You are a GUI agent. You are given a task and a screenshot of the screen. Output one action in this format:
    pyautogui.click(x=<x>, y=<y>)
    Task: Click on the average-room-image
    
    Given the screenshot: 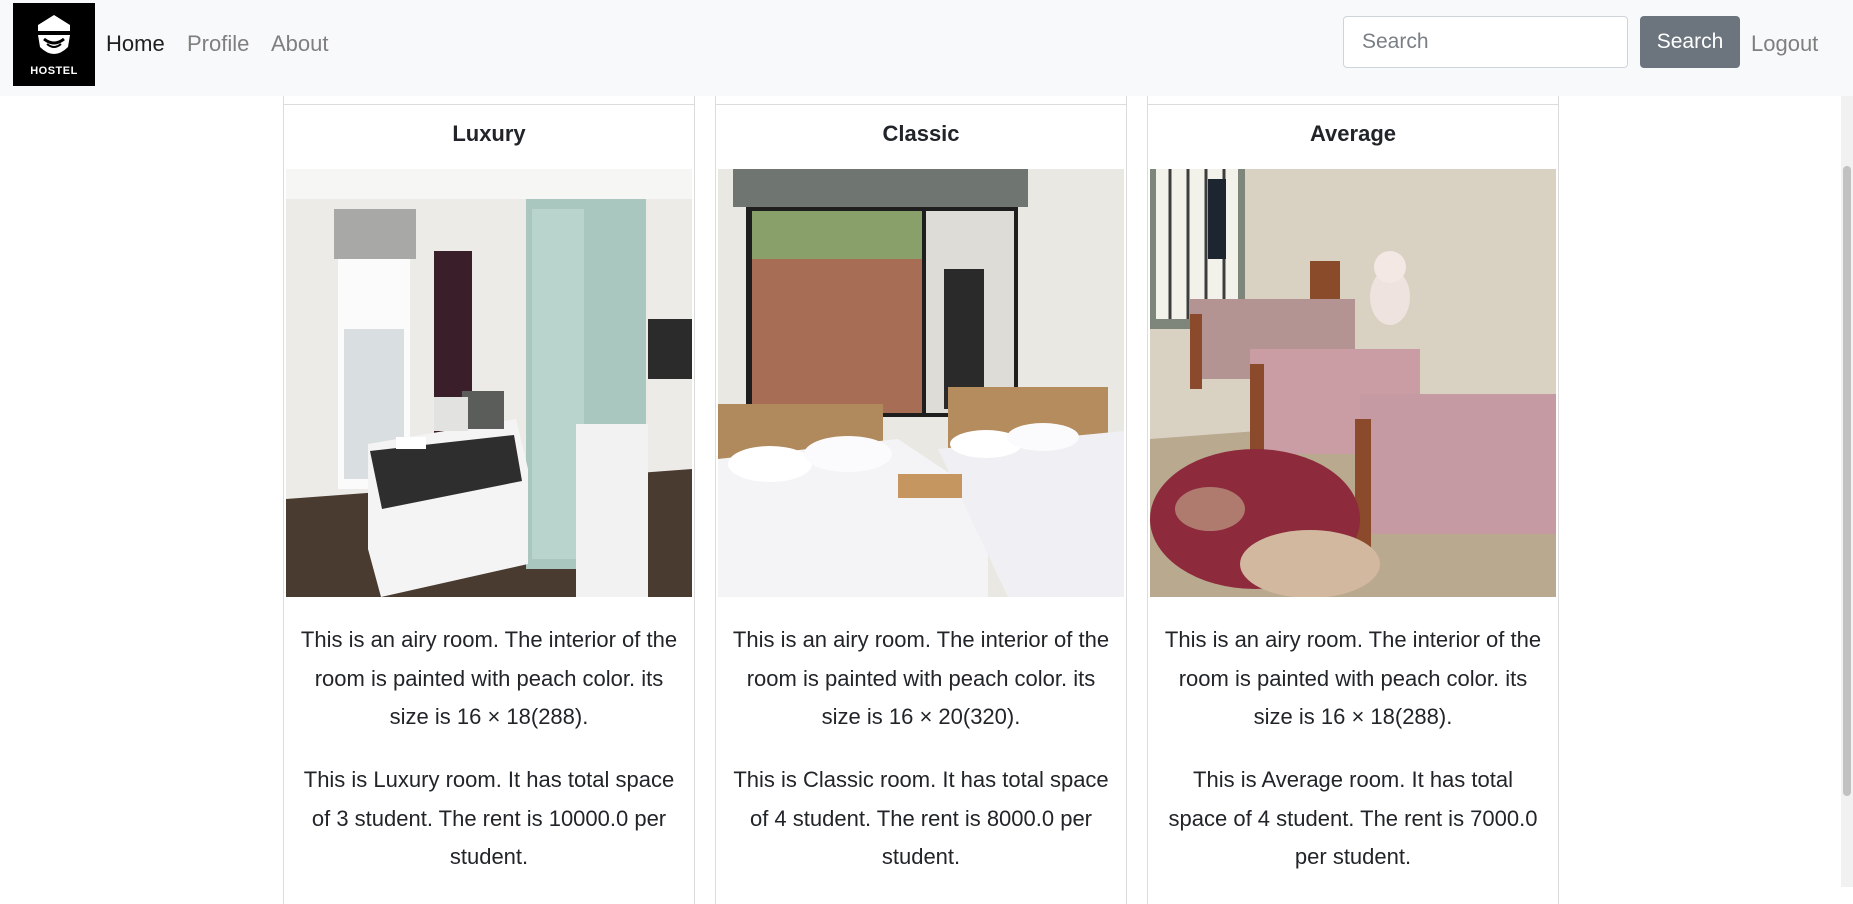 What is the action you would take?
    pyautogui.click(x=1353, y=383)
    